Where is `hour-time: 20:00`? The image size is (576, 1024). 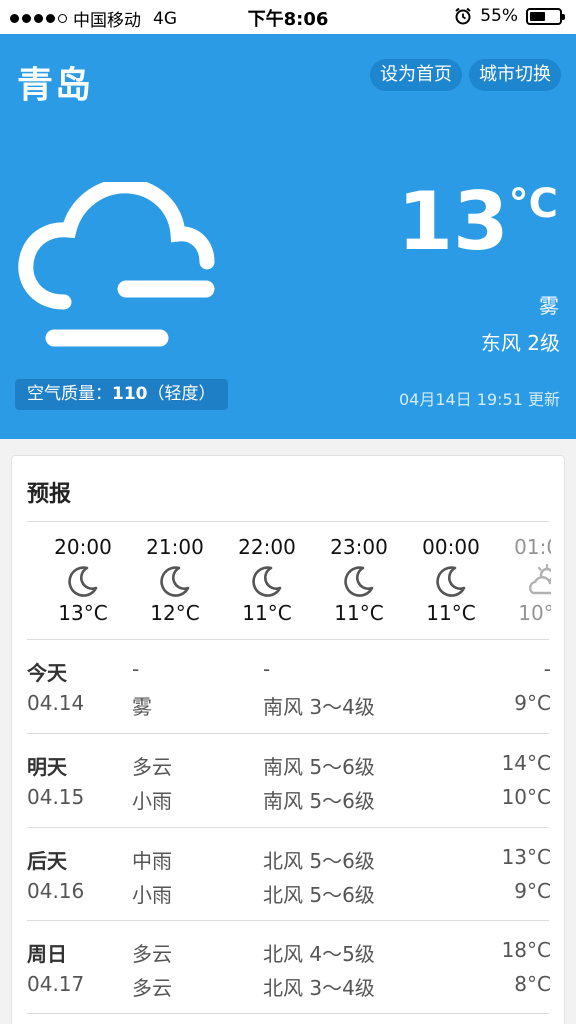
hour-time: 20:00 is located at coordinates (83, 547).